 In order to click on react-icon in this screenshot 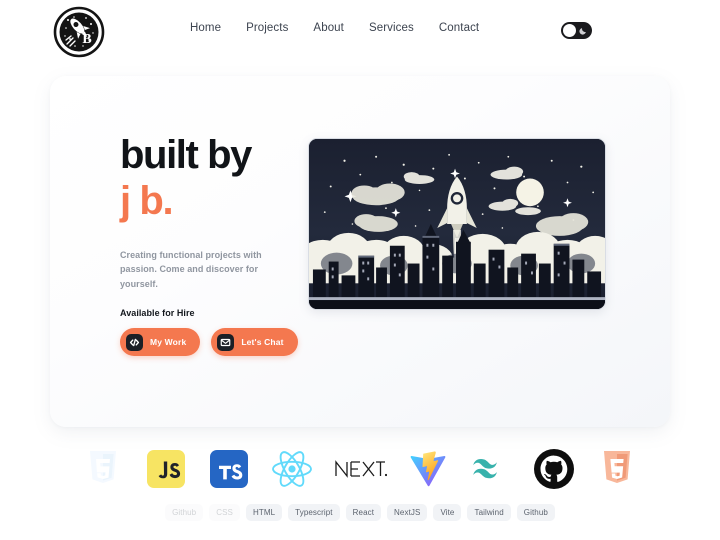, I will do `click(292, 469)`.